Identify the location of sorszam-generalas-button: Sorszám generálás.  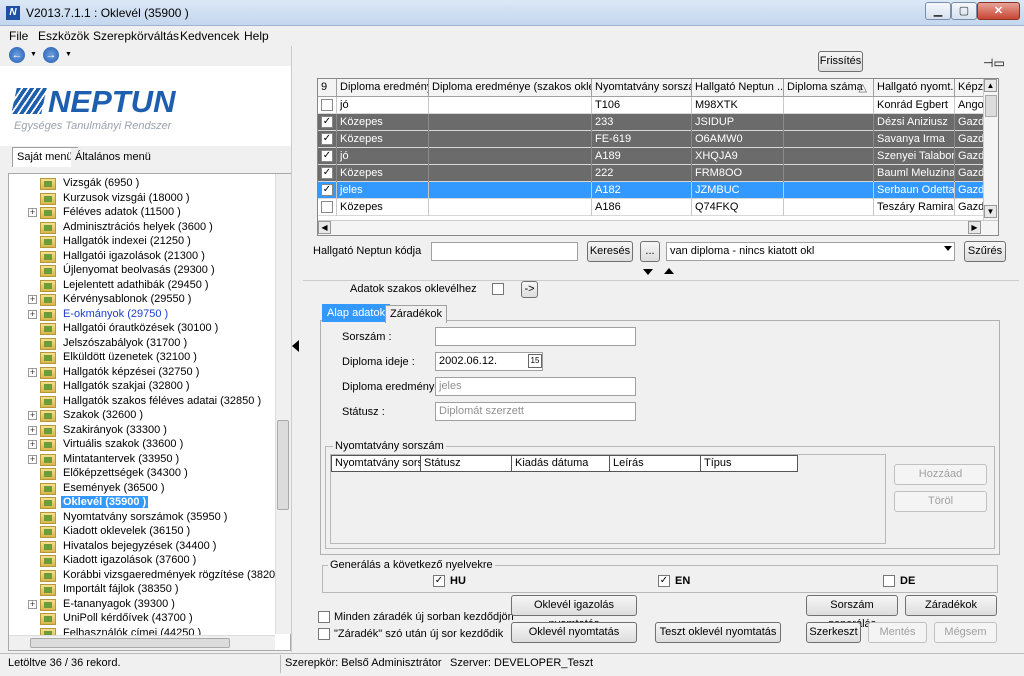
(852, 612).